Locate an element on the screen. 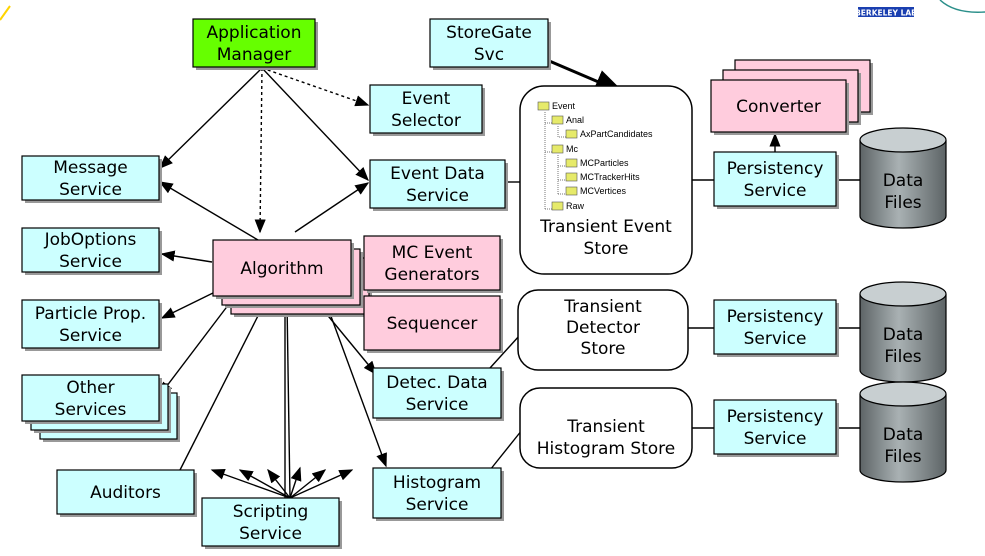 This screenshot has height=556, width=985. svg-text: BERKELEY LAB is located at coordinates (886, 13).